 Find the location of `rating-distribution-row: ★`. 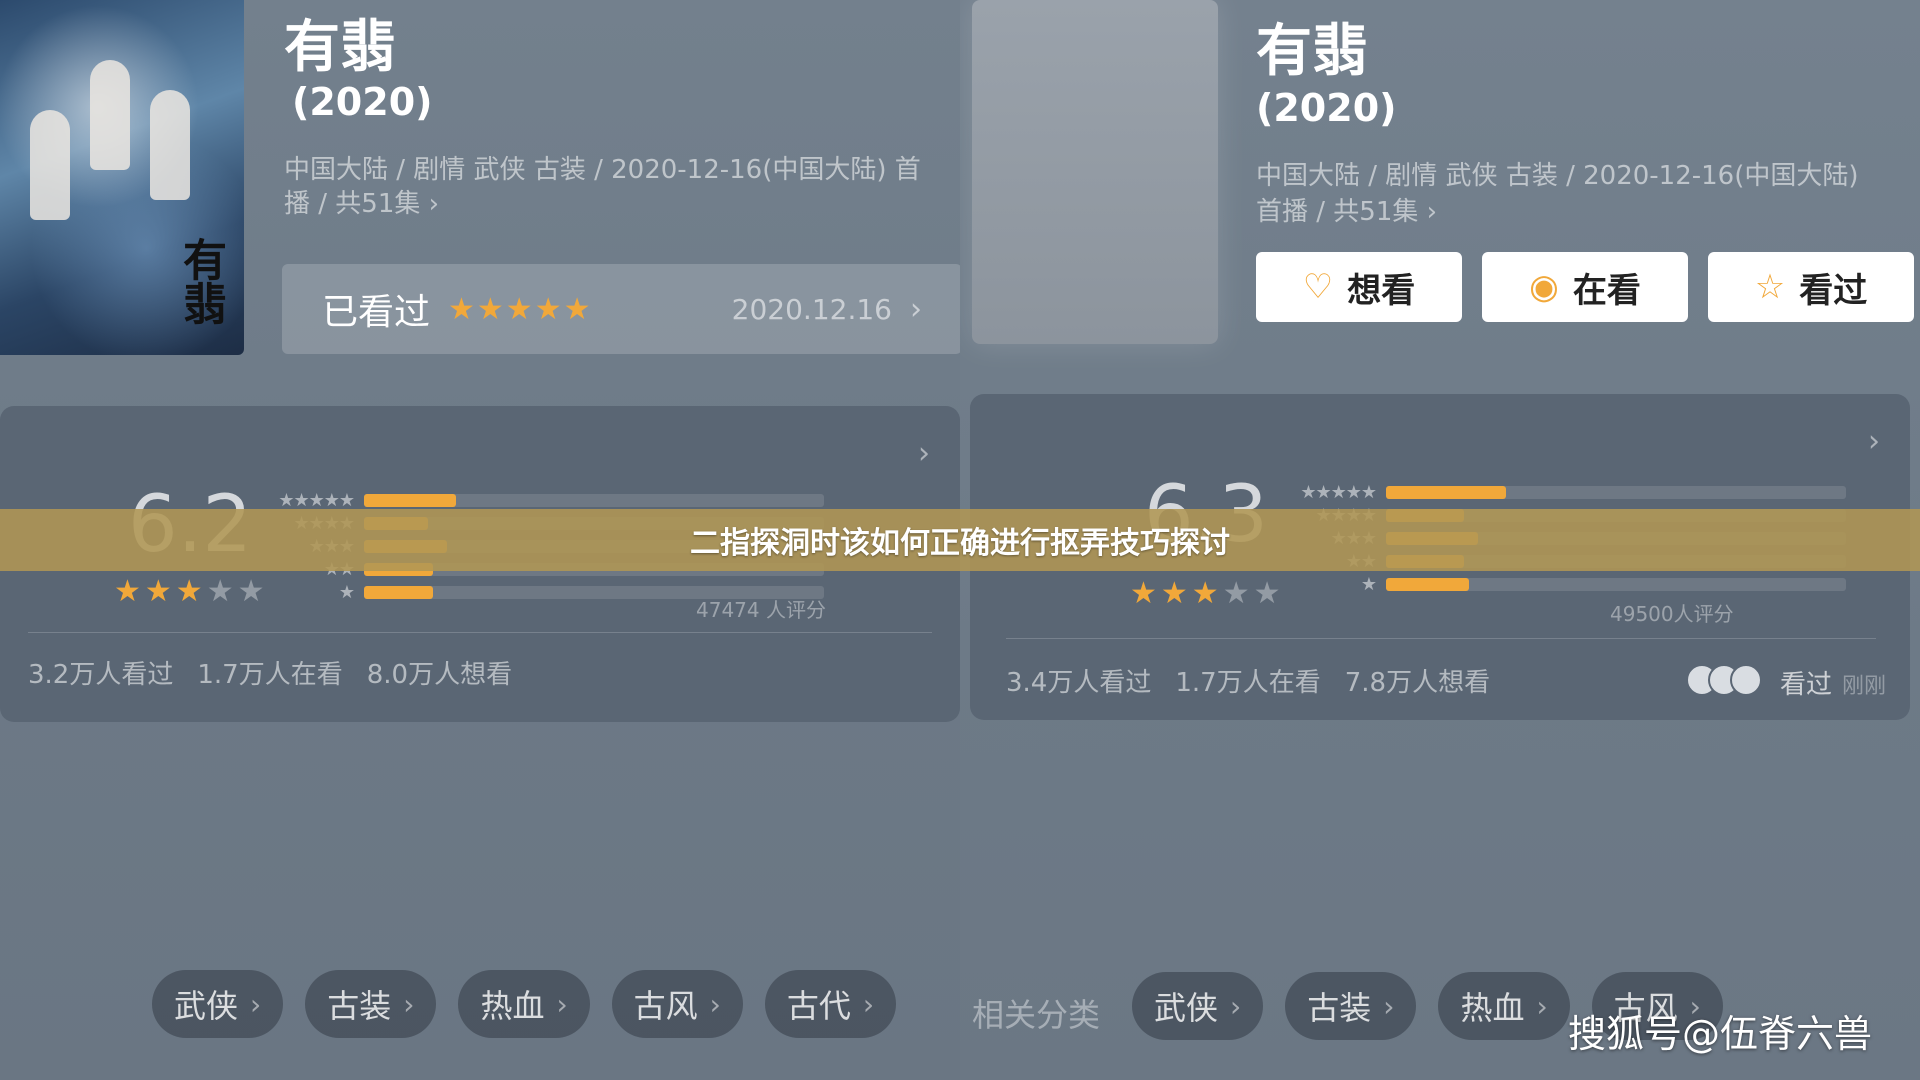

rating-distribution-row: ★ is located at coordinates (1568, 584).